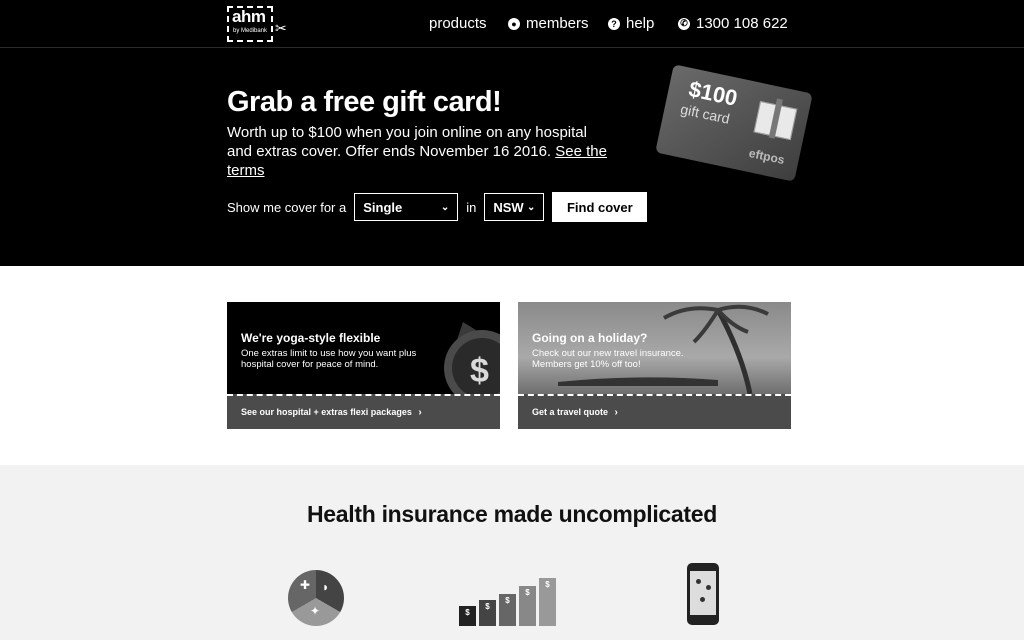  Describe the element at coordinates (315, 611) in the screenshot. I see `physio-icon: ✦` at that location.